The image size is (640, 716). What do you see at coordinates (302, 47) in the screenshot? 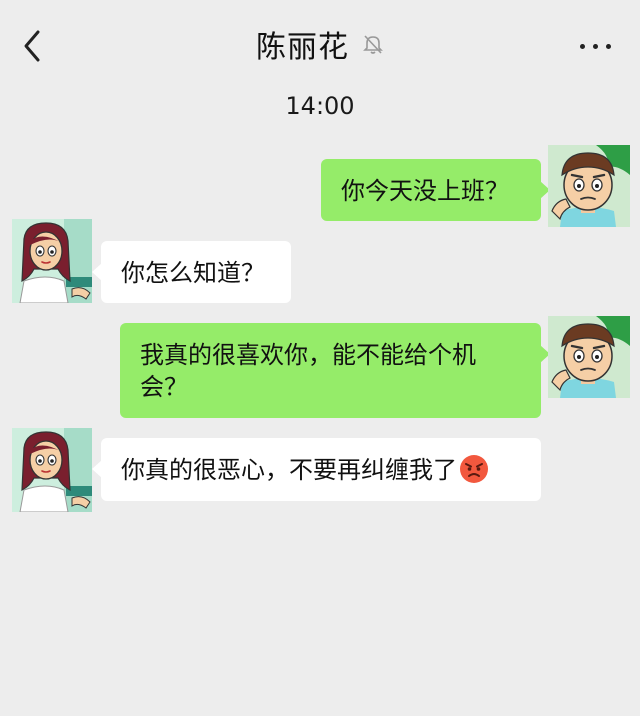
I see `chat-title: 陈丽花` at bounding box center [302, 47].